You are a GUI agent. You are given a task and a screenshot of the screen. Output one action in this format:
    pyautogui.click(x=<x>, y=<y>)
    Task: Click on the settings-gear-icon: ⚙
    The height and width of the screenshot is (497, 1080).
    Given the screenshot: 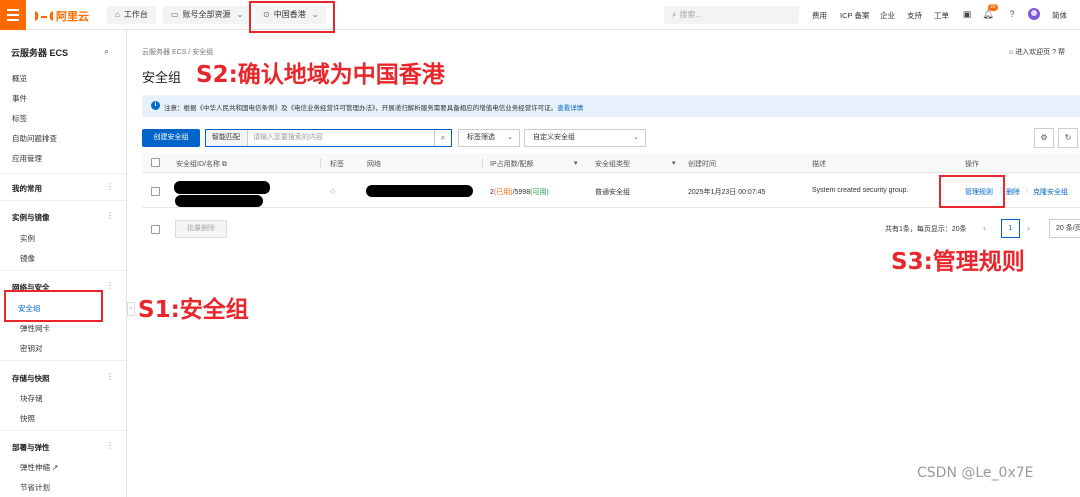 What is the action you would take?
    pyautogui.click(x=1044, y=138)
    